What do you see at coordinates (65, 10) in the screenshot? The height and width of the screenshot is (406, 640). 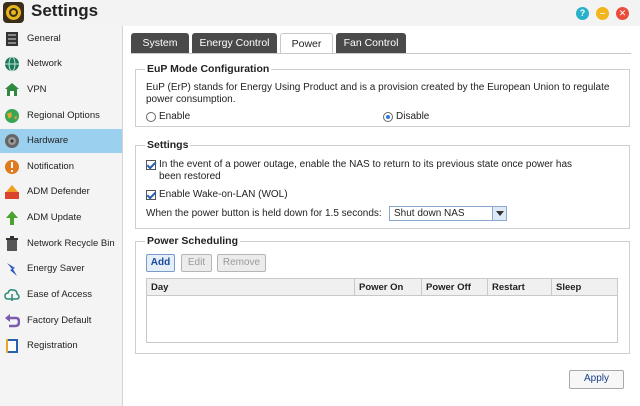 I see `window-title: Settings` at bounding box center [65, 10].